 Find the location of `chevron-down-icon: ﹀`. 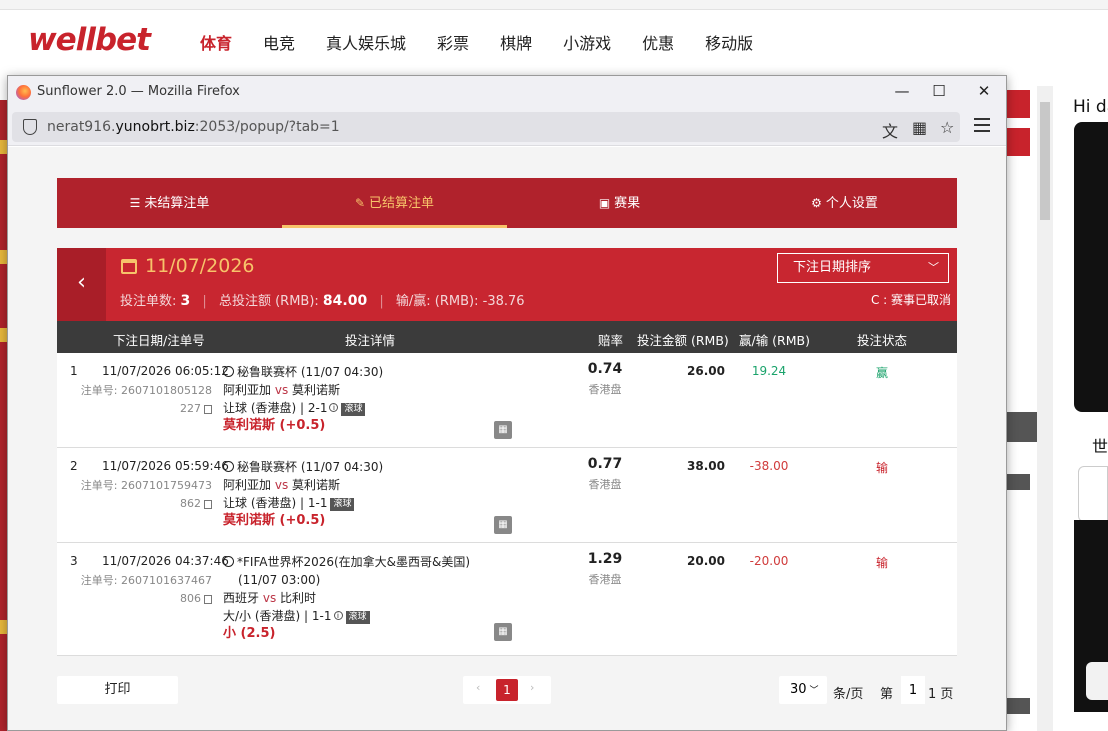

chevron-down-icon: ﹀ is located at coordinates (814, 691).